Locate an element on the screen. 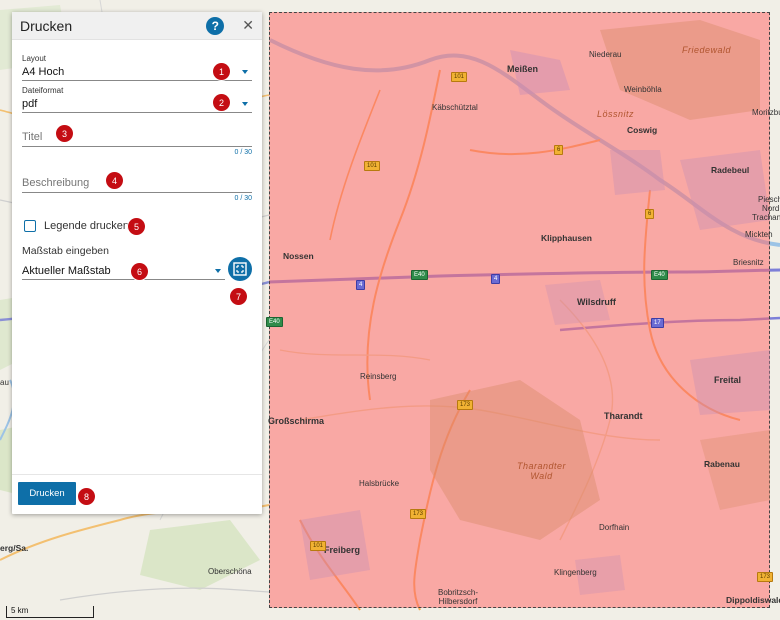 The width and height of the screenshot is (780, 620). place-label: Klipphausen is located at coordinates (567, 238).